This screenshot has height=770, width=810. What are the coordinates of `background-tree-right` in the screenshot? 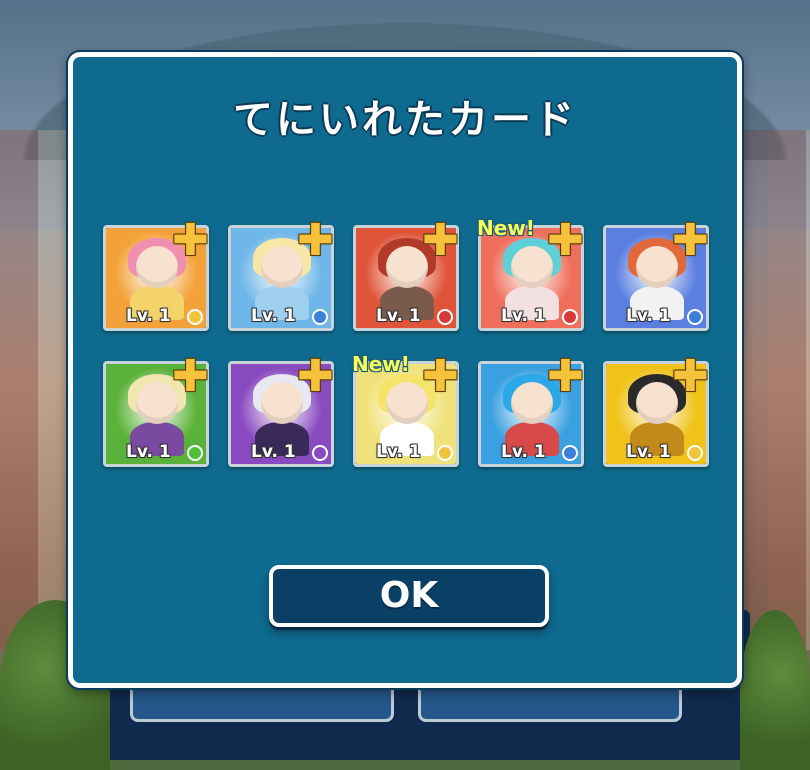 It's located at (775, 690).